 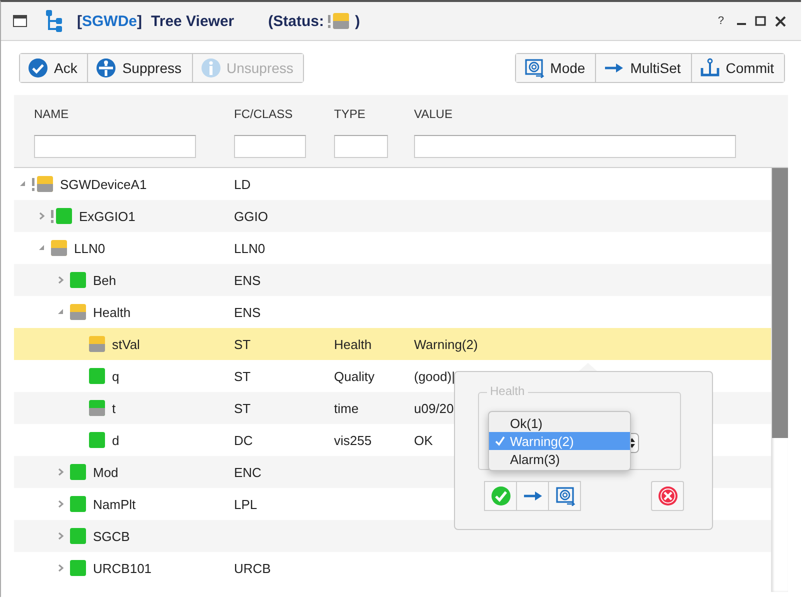 I want to click on set-button, so click(x=532, y=496).